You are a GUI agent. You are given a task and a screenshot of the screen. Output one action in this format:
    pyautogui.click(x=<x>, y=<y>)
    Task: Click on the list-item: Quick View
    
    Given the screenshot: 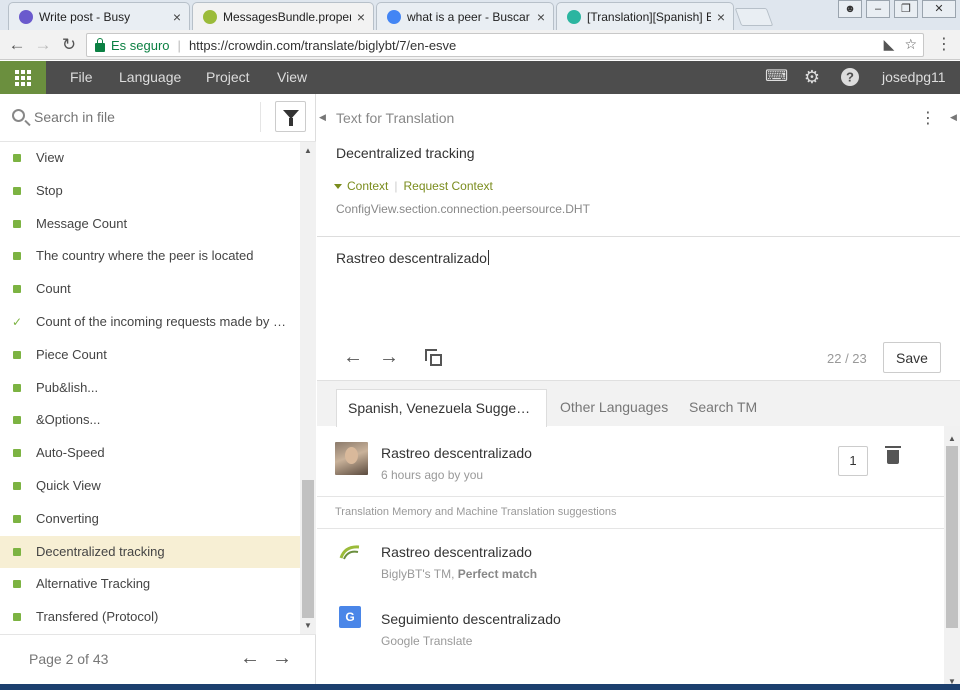 What is the action you would take?
    pyautogui.click(x=150, y=486)
    